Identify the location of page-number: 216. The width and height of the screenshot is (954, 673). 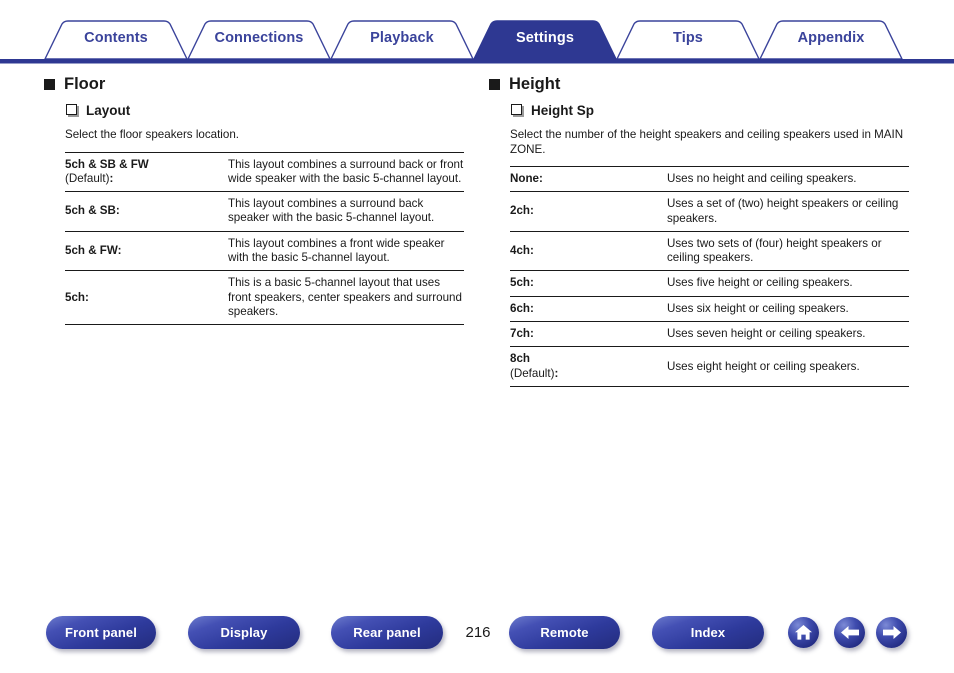
(478, 632).